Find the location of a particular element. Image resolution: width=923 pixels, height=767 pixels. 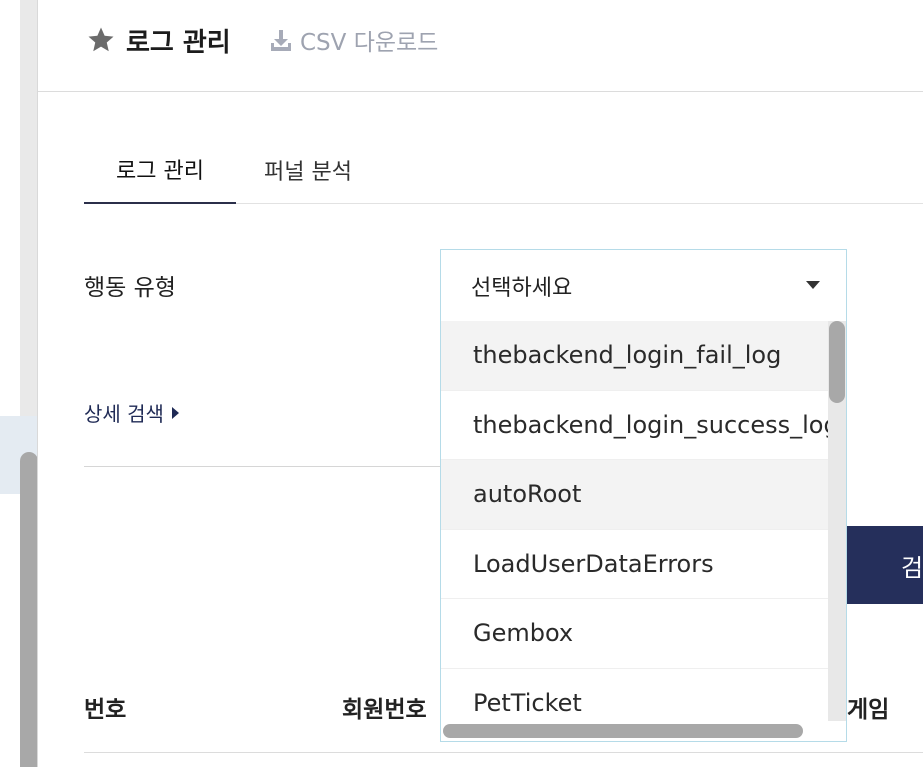

filter-divider is located at coordinates (262, 466).